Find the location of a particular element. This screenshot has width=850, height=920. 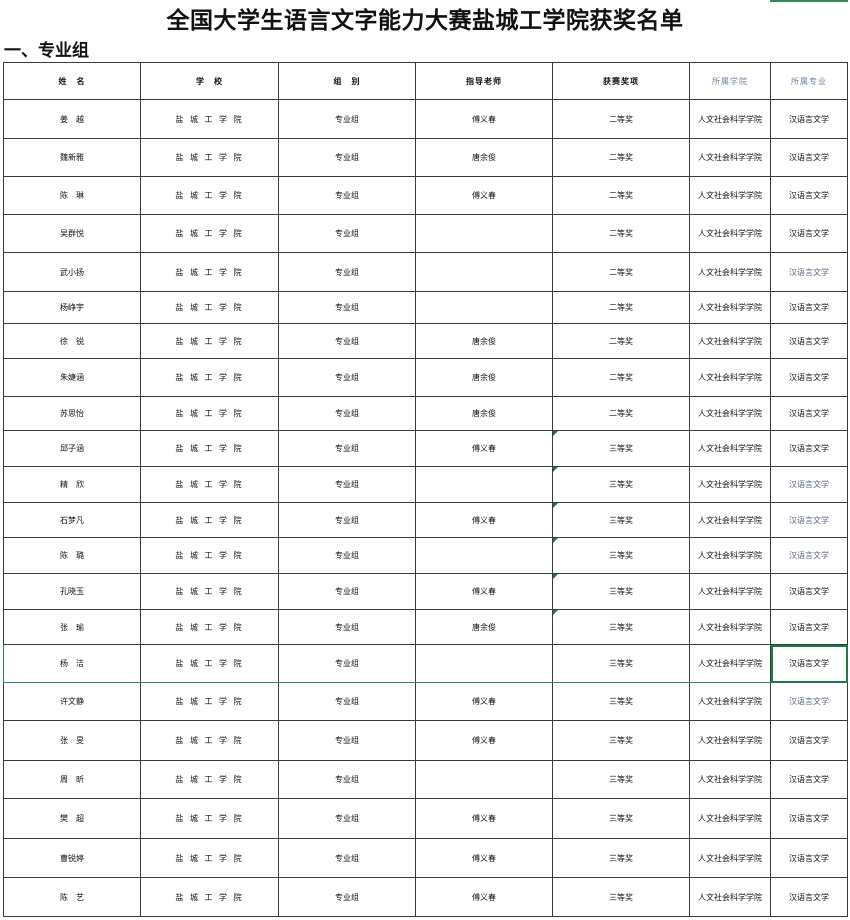

header-school: 学 校 is located at coordinates (209, 81).